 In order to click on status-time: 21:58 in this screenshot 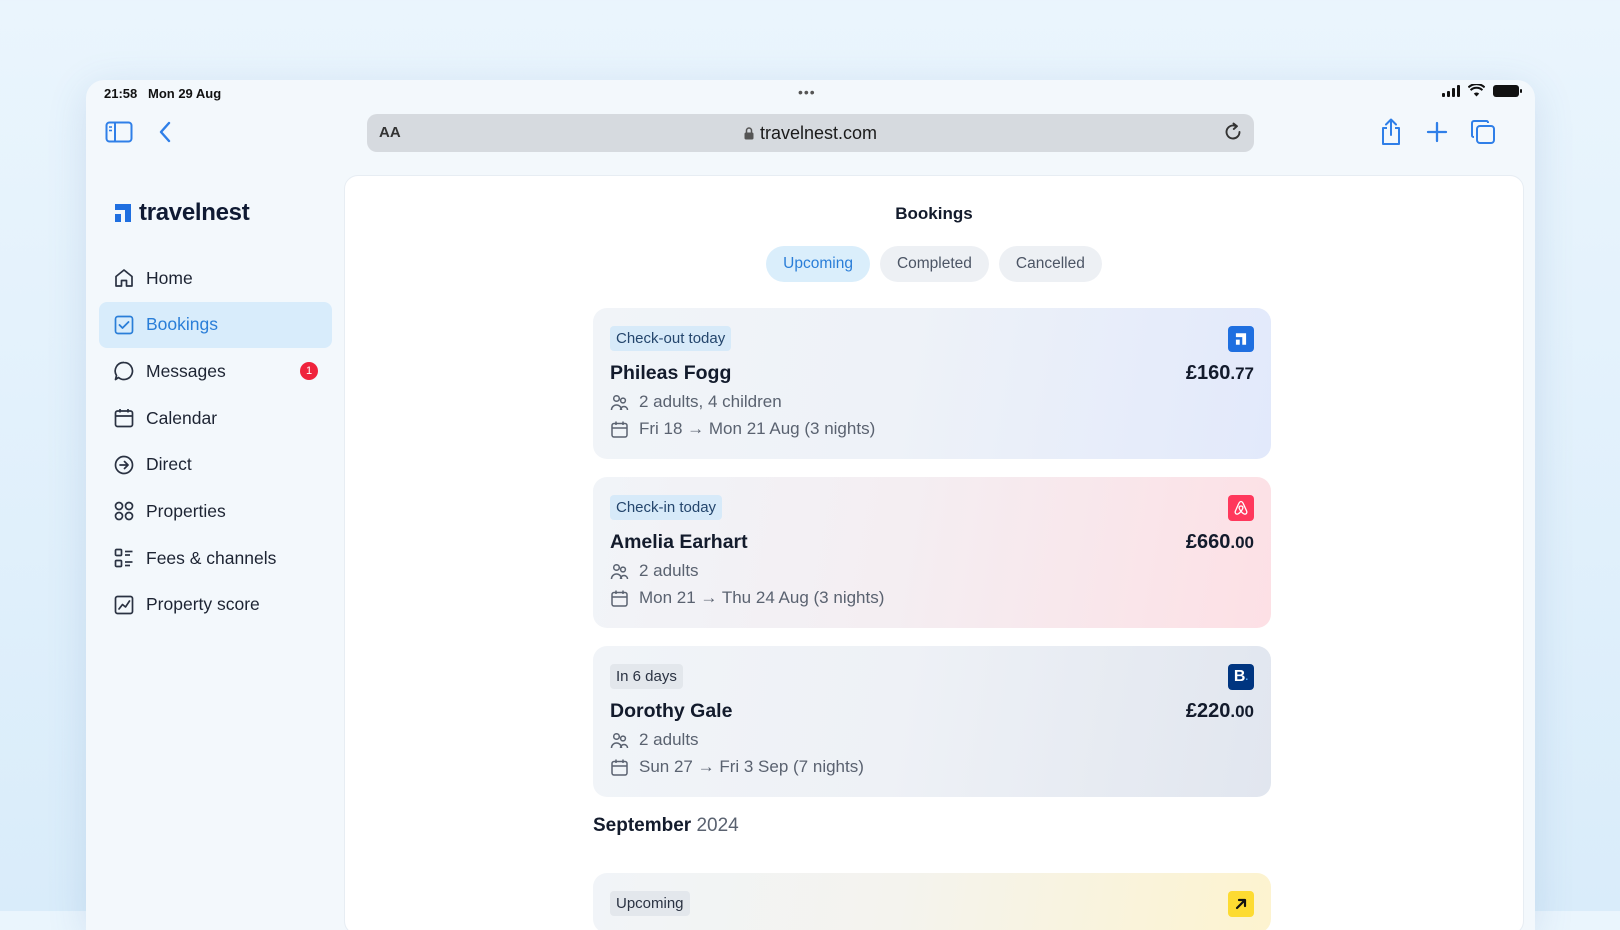, I will do `click(121, 93)`.